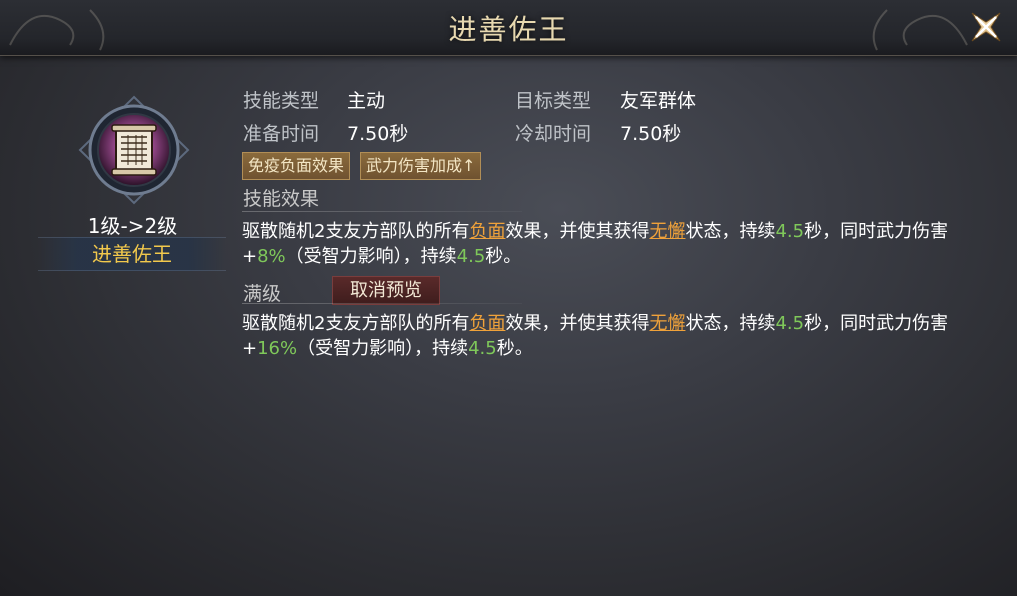  I want to click on skill-icon-frame, so click(134, 150).